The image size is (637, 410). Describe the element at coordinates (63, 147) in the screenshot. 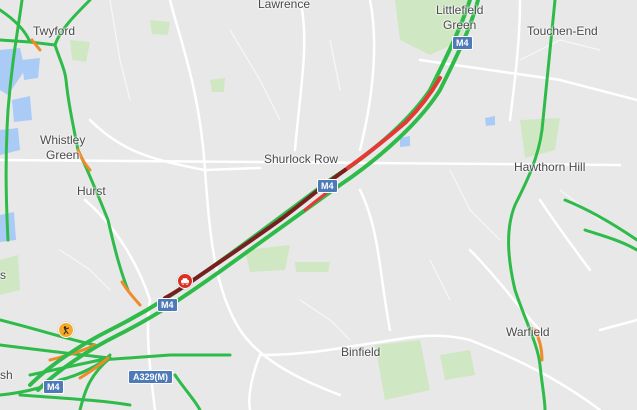

I see `place-label-whistley-green: Whistley Green` at that location.